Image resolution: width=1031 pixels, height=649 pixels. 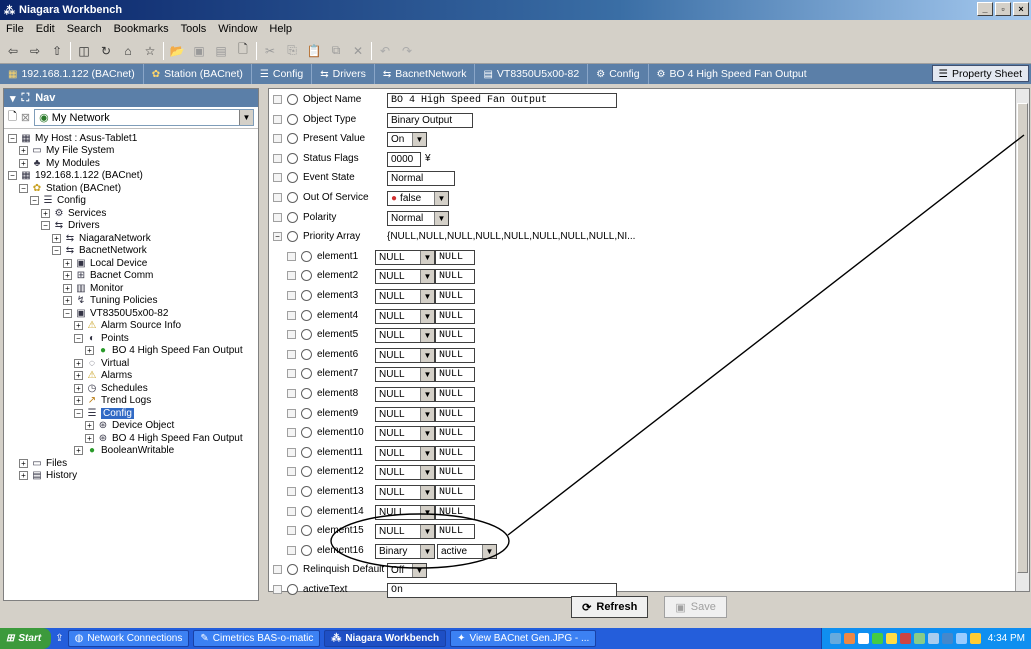 I want to click on close-button: ×, so click(x=1021, y=9).